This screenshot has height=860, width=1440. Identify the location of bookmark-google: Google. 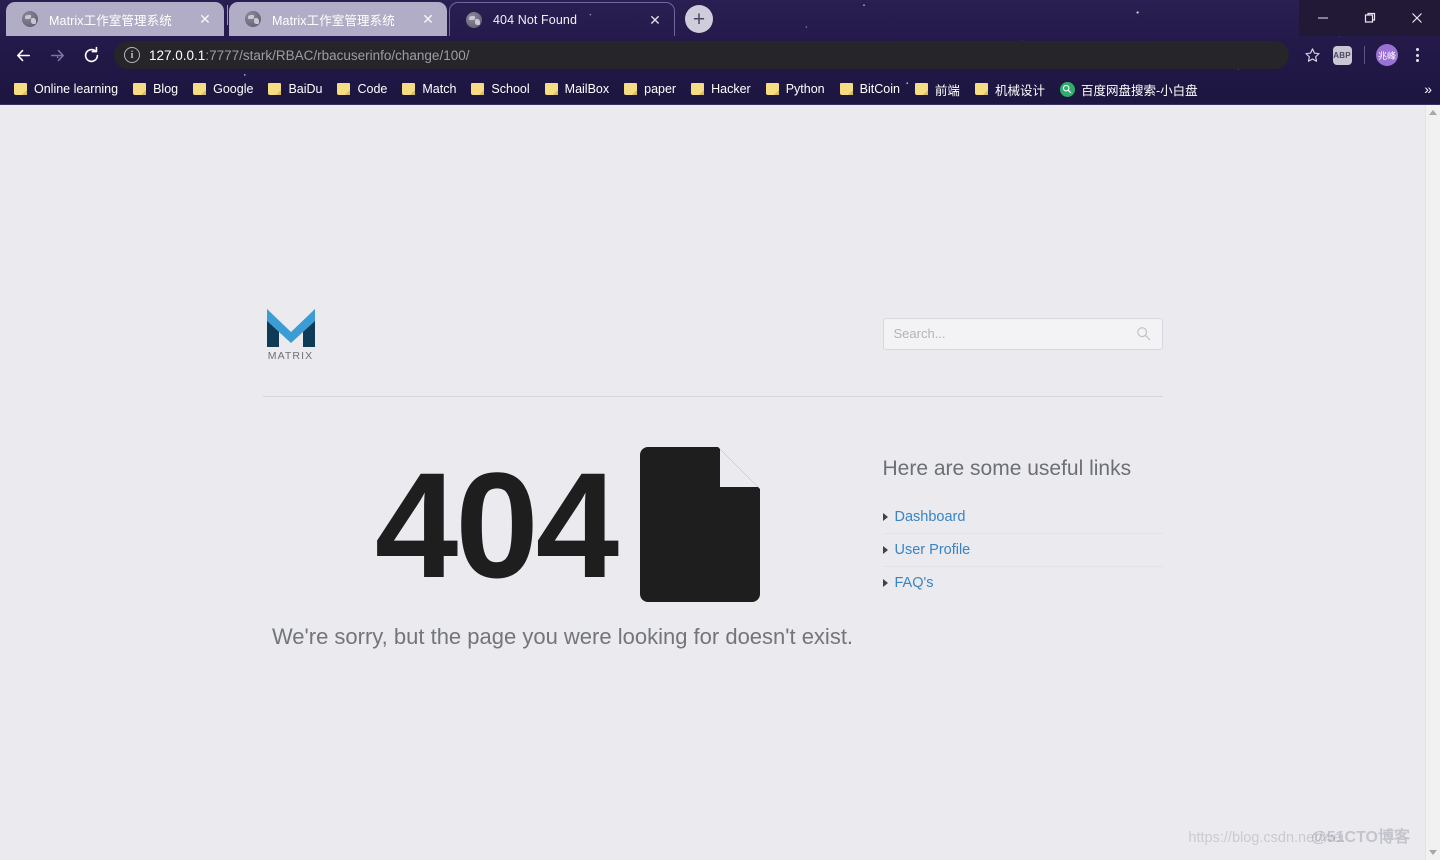
(224, 89).